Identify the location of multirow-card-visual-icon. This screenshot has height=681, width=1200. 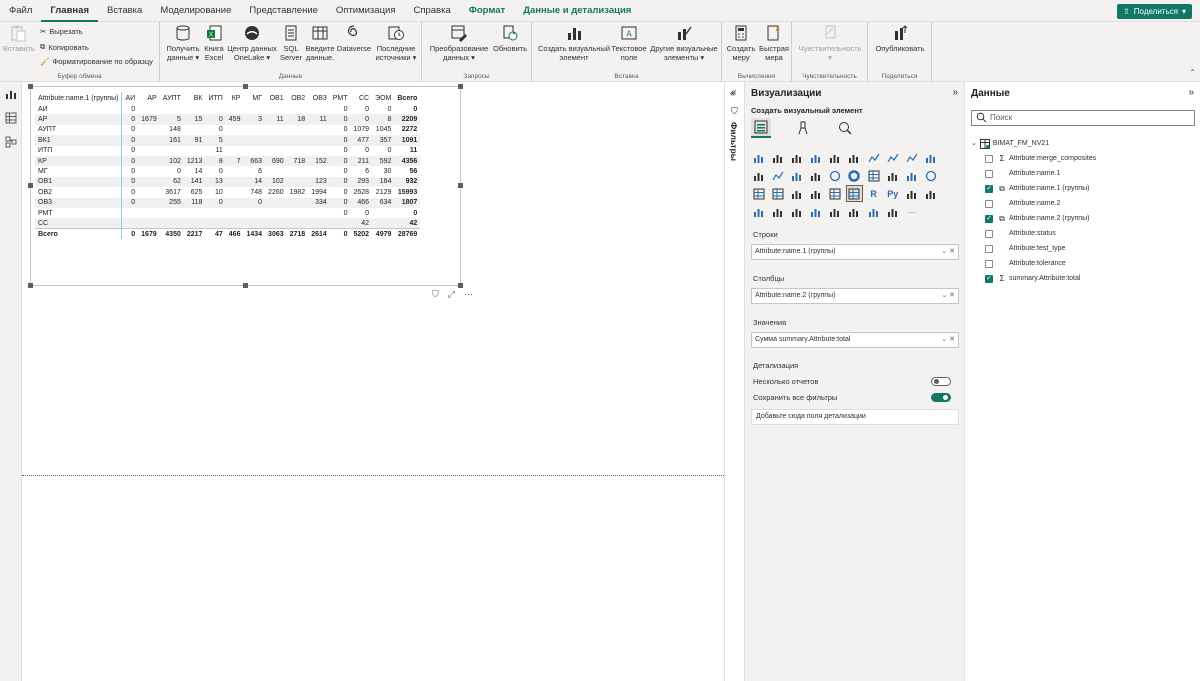
(777, 193).